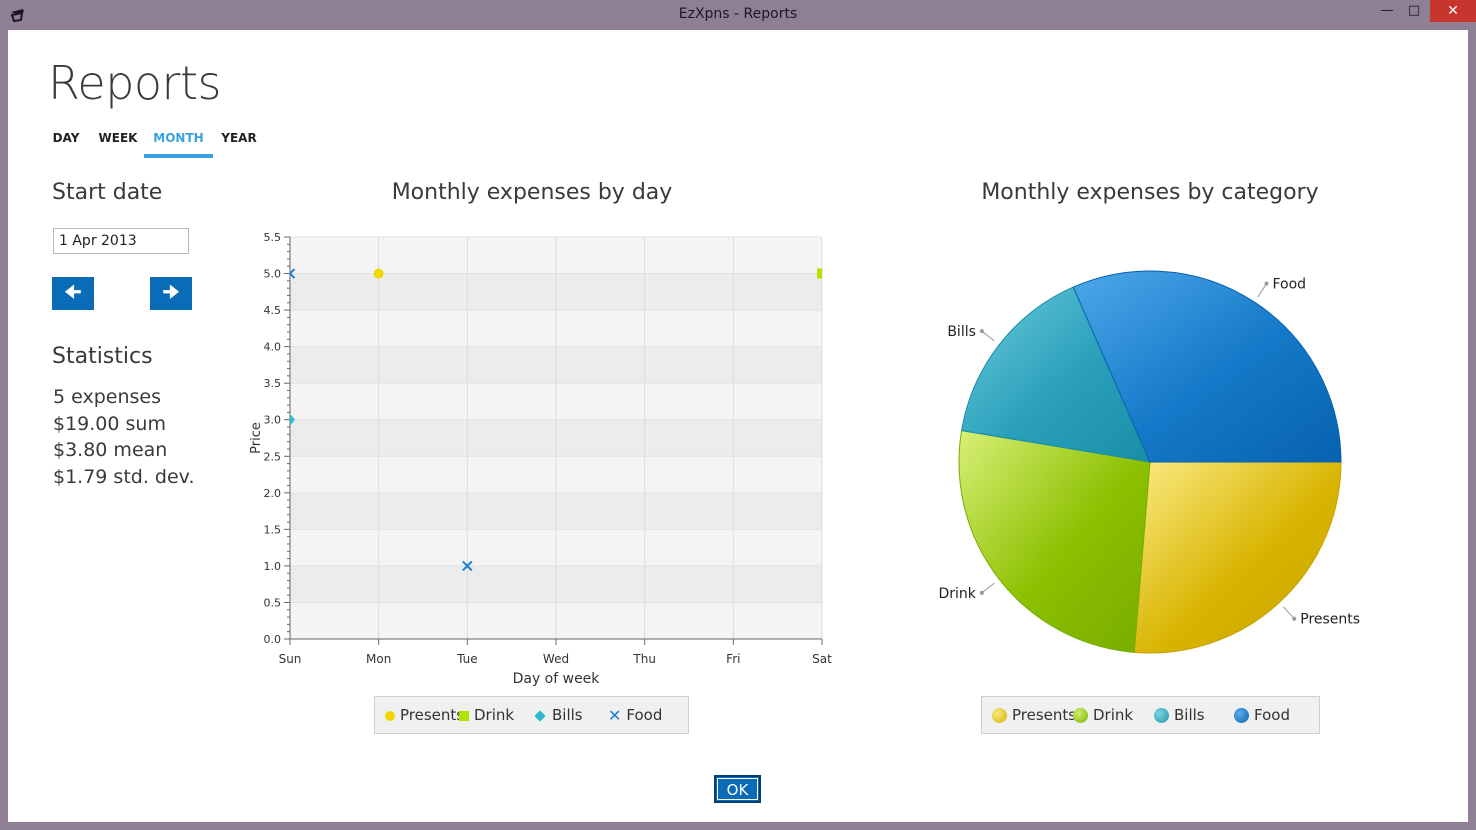 This screenshot has width=1476, height=830. What do you see at coordinates (273, 566) in the screenshot?
I see `y-tick-label: 1.0` at bounding box center [273, 566].